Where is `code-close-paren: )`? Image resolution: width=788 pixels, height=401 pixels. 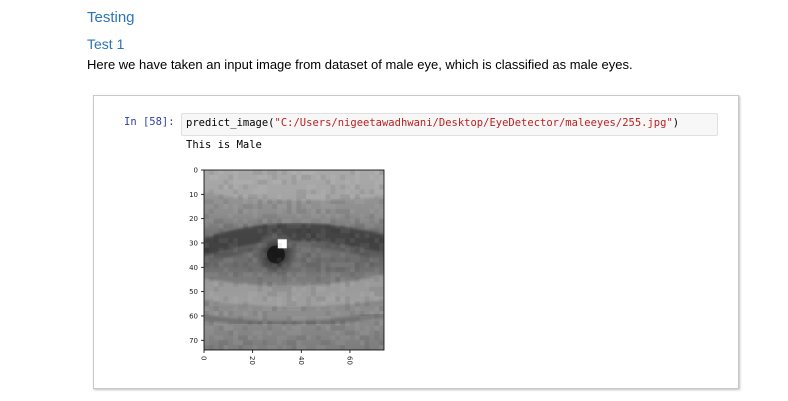
code-close-paren: ) is located at coordinates (676, 123).